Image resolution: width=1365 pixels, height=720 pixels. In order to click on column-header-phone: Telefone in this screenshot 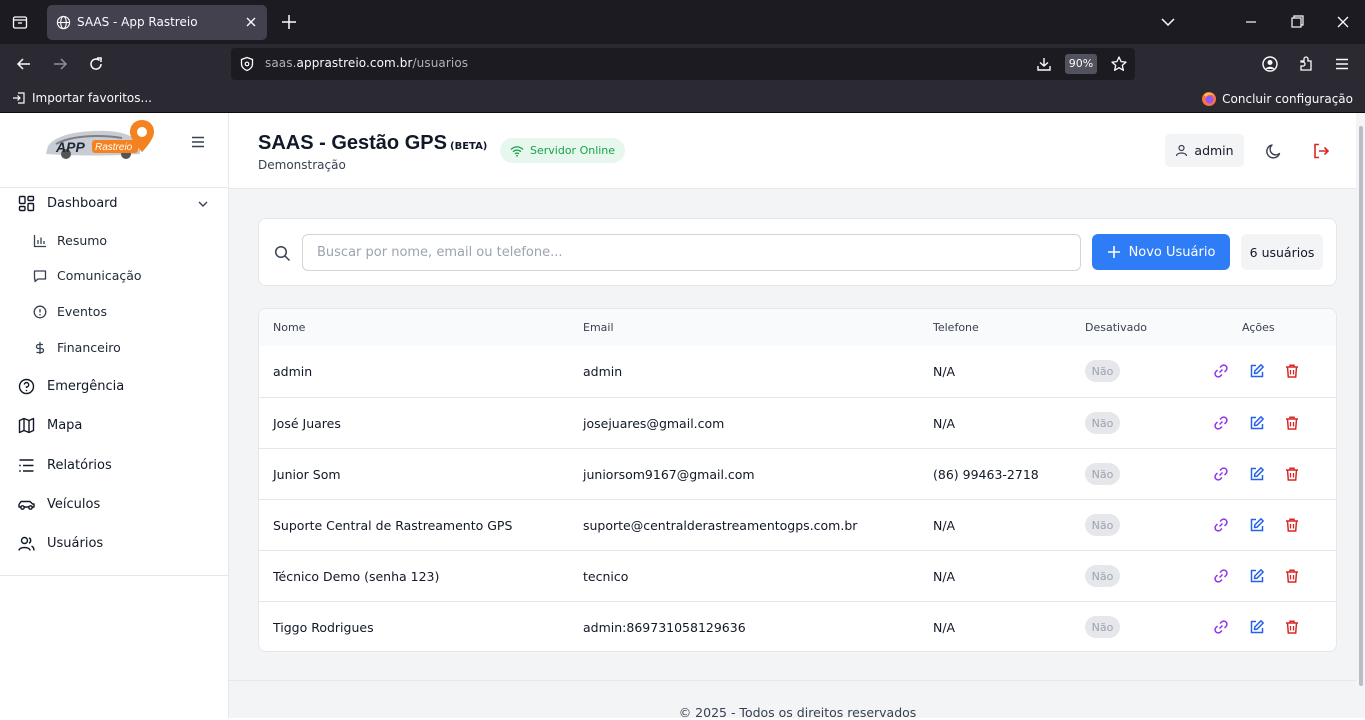, I will do `click(956, 327)`.